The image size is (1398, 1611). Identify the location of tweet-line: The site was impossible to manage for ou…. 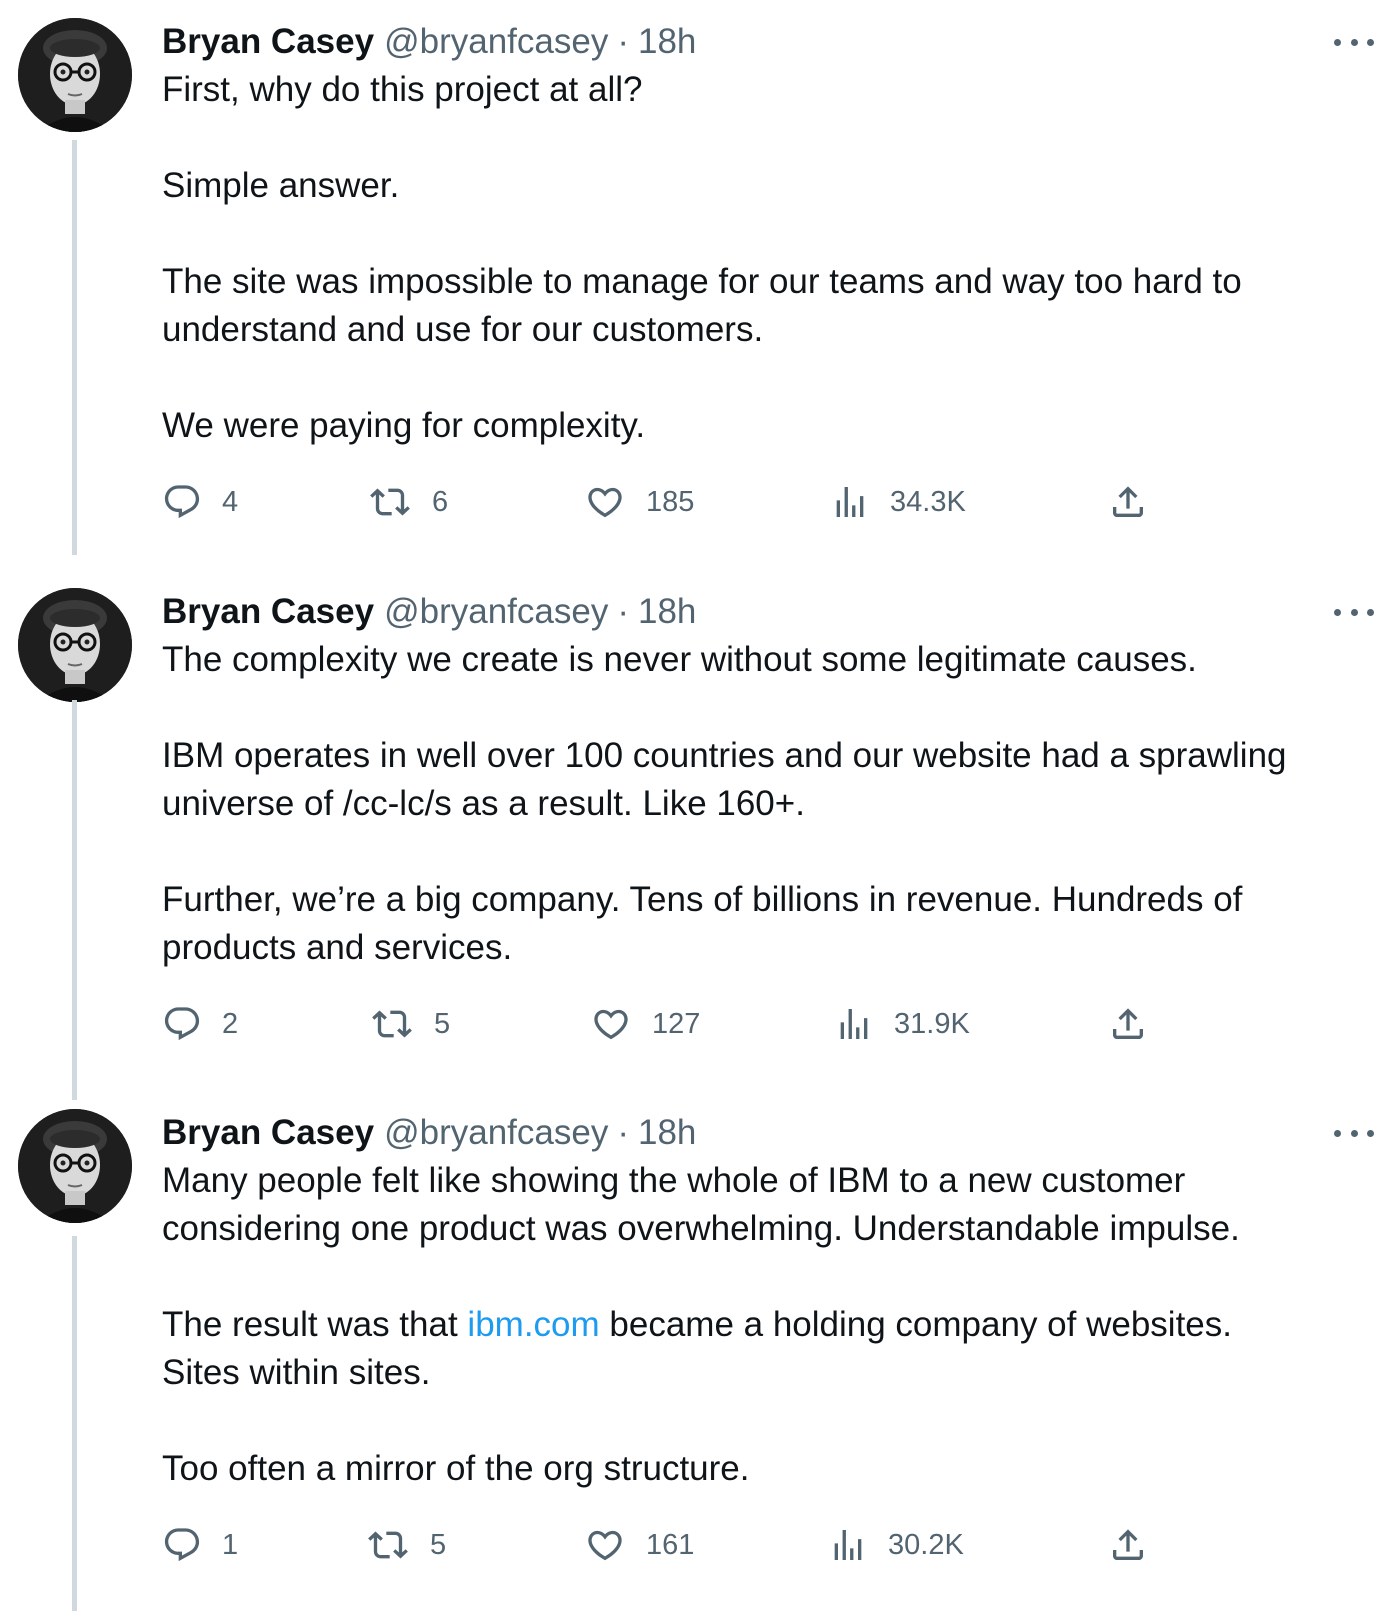
(702, 281).